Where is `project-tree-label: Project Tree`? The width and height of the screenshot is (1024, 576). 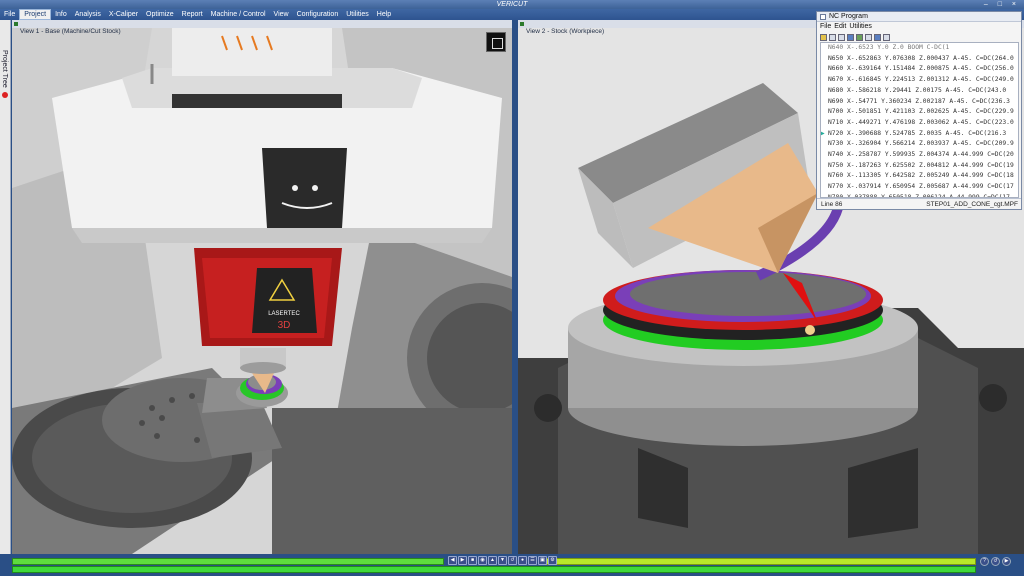
project-tree-label: Project Tree is located at coordinates (4, 69).